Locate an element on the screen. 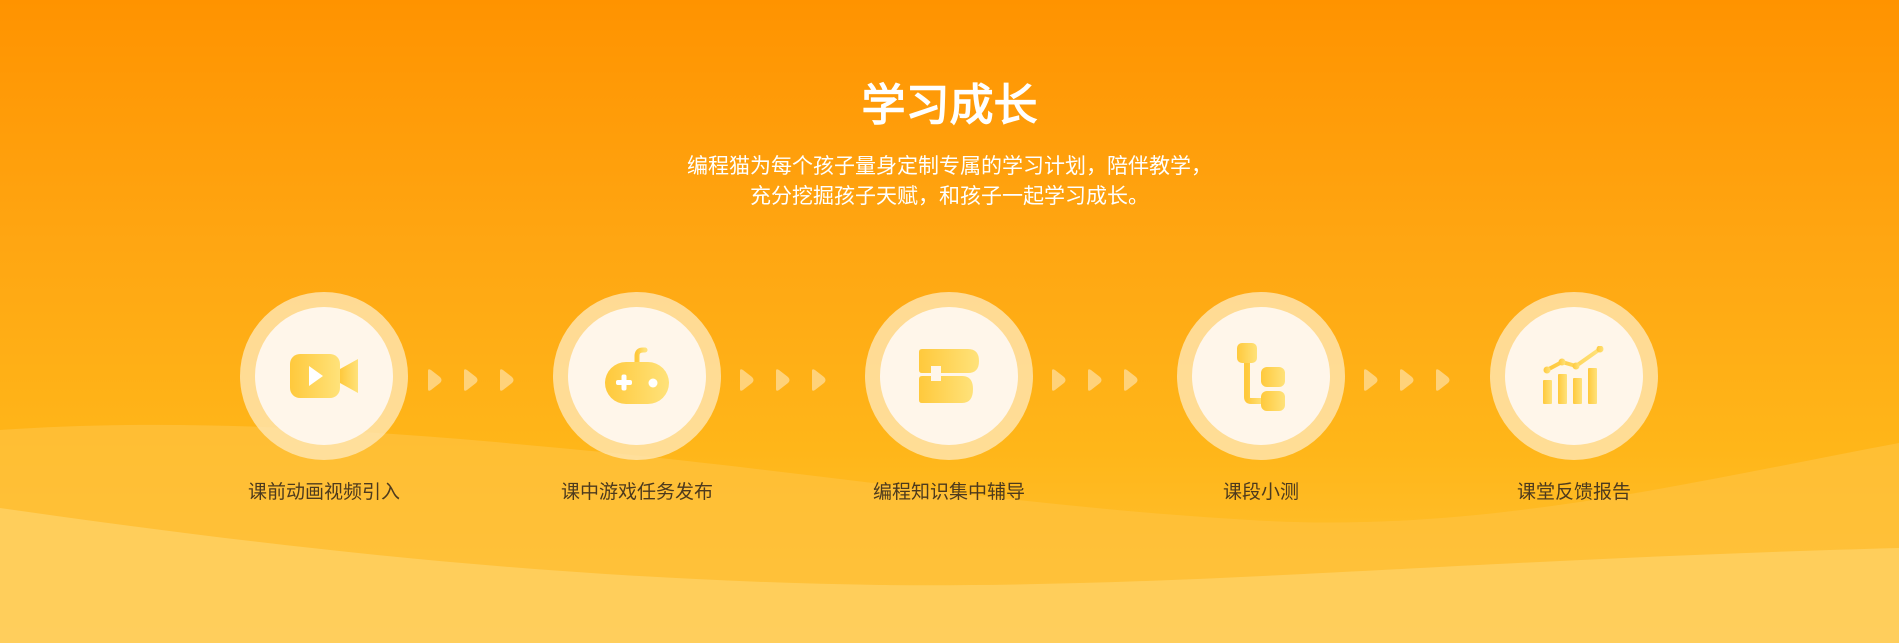 This screenshot has height=643, width=1899. bar-chart-icon is located at coordinates (1573, 375).